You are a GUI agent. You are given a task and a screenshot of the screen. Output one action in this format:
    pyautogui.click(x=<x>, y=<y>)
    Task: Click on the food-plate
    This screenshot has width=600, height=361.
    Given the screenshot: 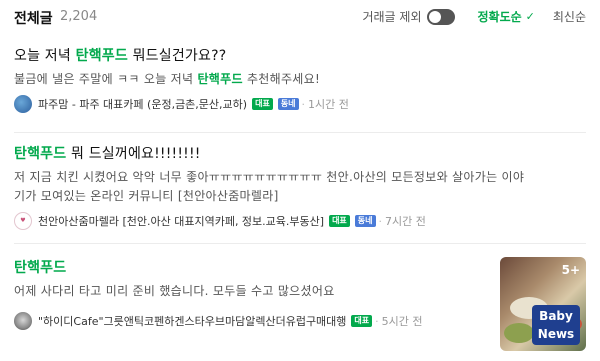 What is the action you would take?
    pyautogui.click(x=519, y=333)
    